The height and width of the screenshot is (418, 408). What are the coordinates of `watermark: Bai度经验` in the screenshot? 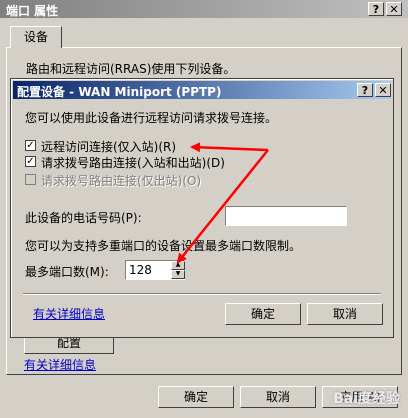 It's located at (366, 399).